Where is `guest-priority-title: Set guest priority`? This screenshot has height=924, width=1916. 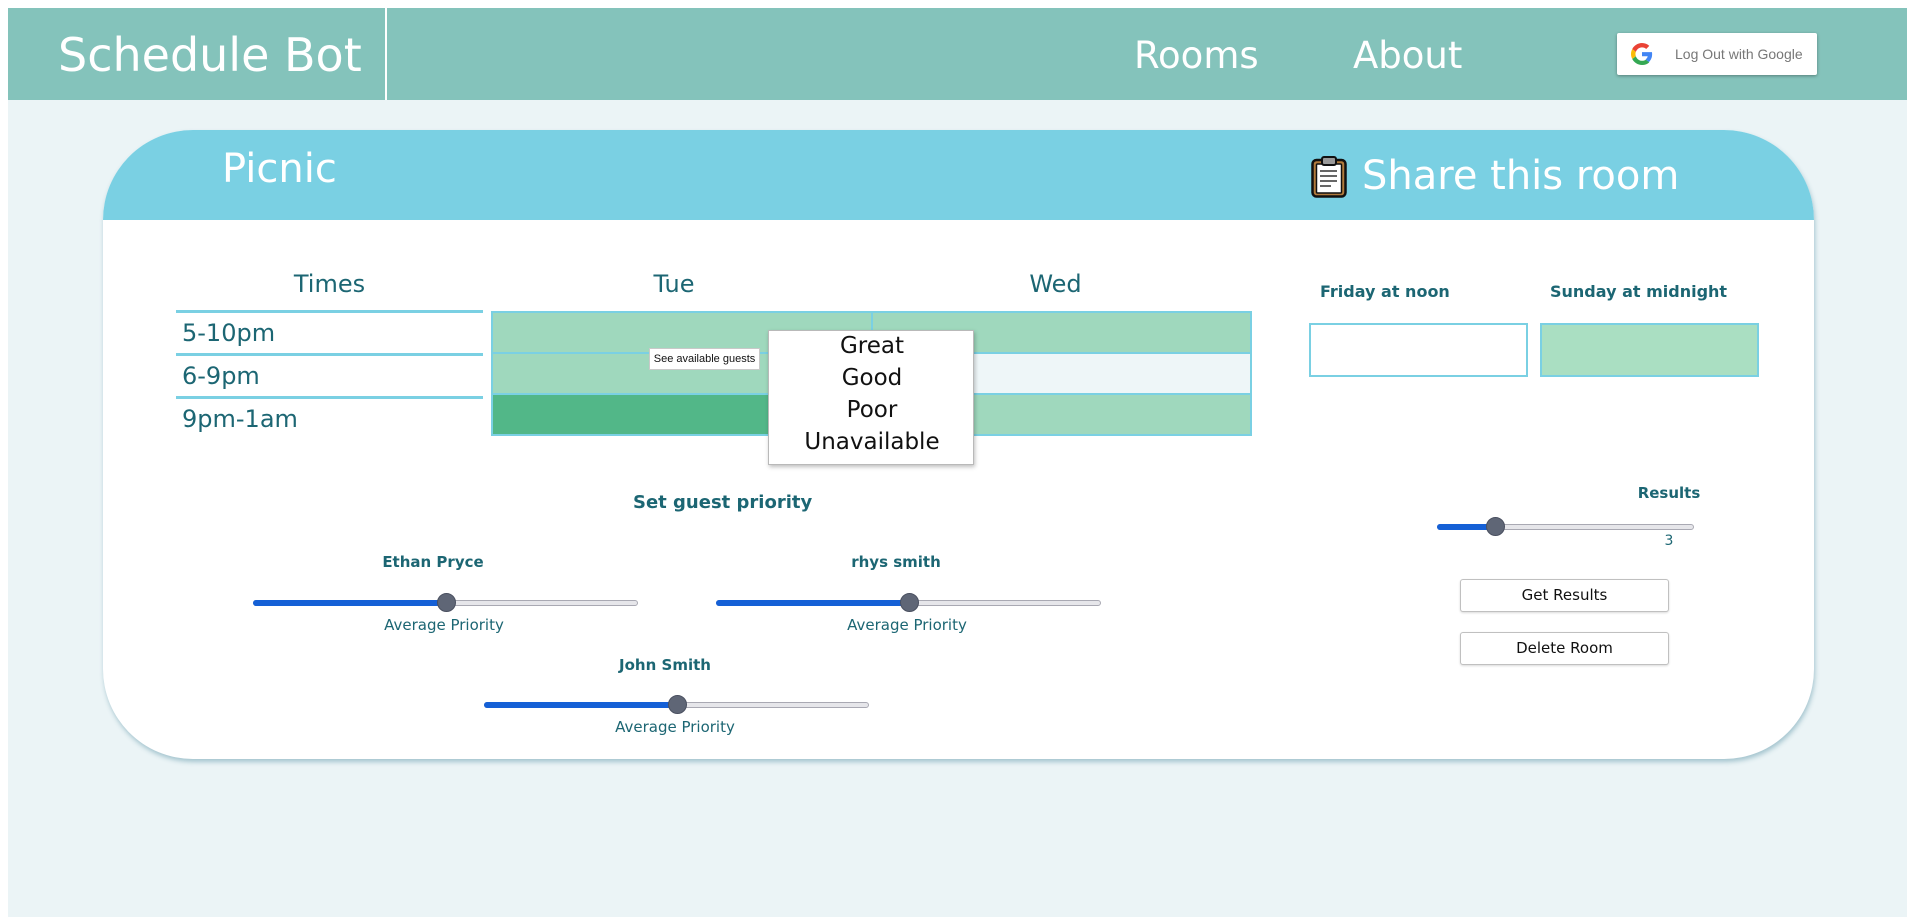 guest-priority-title: Set guest priority is located at coordinates (723, 502).